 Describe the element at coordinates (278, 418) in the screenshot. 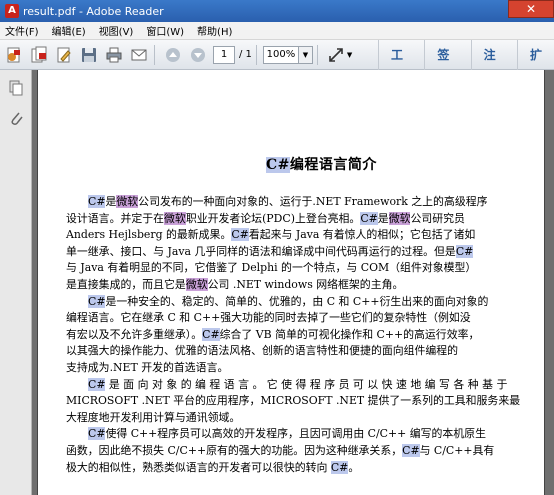

I see `text-line: 大程度地开发利用计算与通讯领域。` at that location.